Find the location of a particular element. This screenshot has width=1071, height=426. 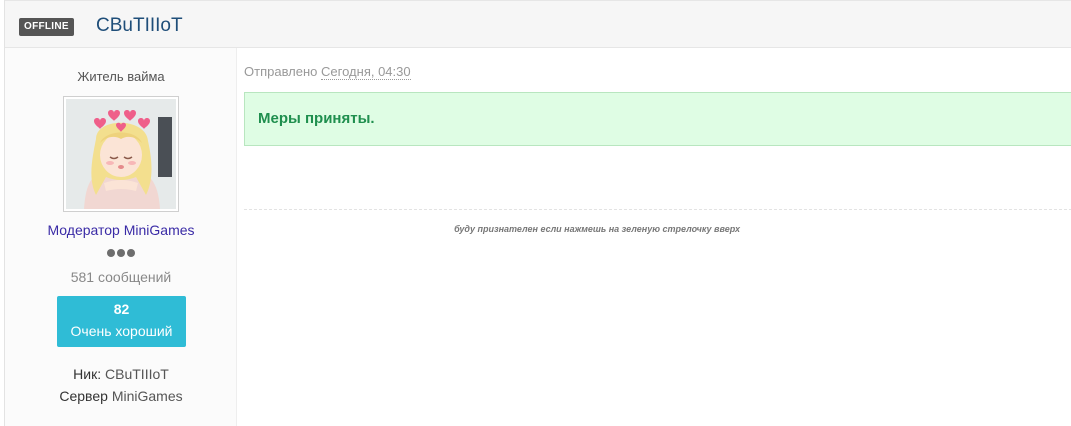

server-field: Сервер MiniGames is located at coordinates (121, 396).